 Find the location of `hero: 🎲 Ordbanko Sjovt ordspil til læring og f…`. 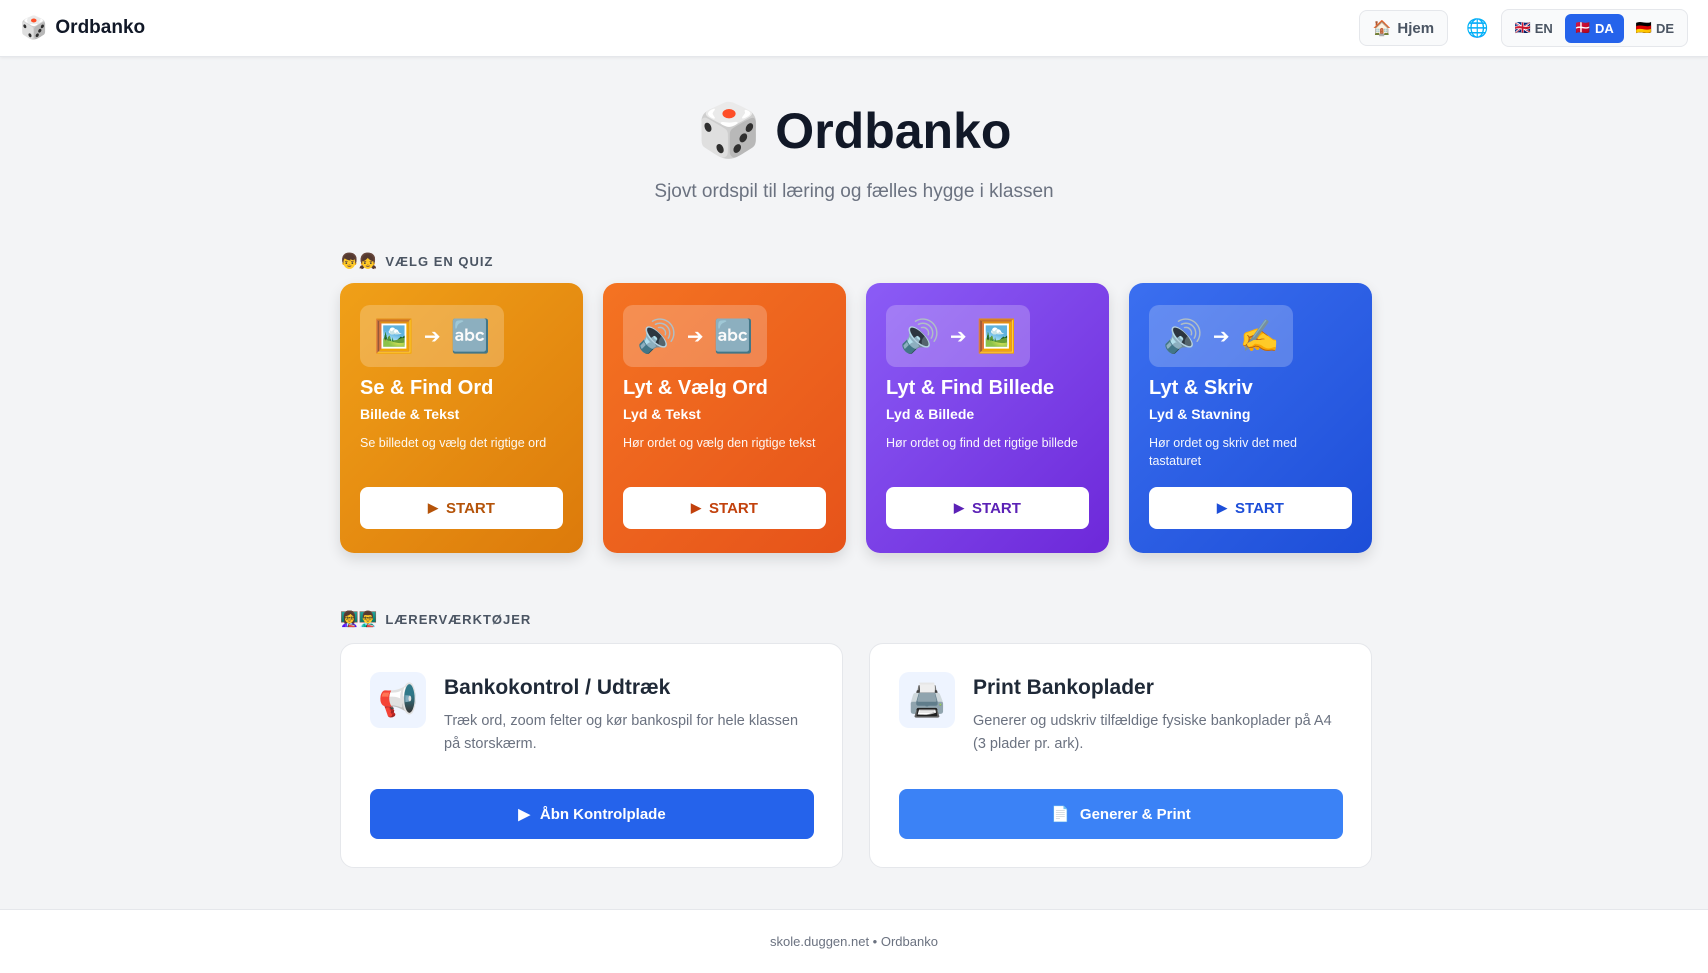

hero: 🎲 Ordbanko Sjovt ordspil til læring og f… is located at coordinates (854, 151).